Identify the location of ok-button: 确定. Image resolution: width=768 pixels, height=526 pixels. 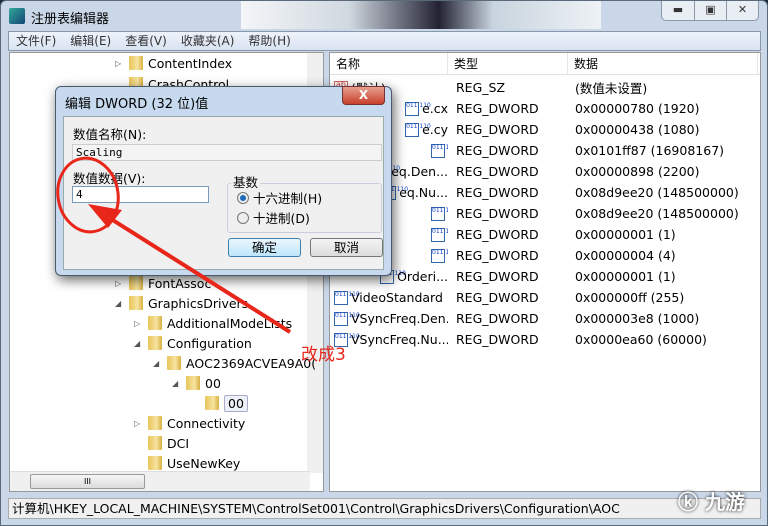
(264, 247).